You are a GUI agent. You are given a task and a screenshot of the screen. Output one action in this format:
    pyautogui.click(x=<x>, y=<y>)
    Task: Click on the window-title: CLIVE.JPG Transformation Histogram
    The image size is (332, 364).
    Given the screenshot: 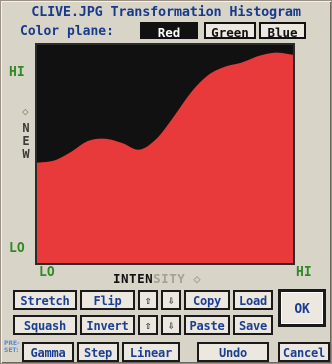 What is the action you would take?
    pyautogui.click(x=166, y=12)
    